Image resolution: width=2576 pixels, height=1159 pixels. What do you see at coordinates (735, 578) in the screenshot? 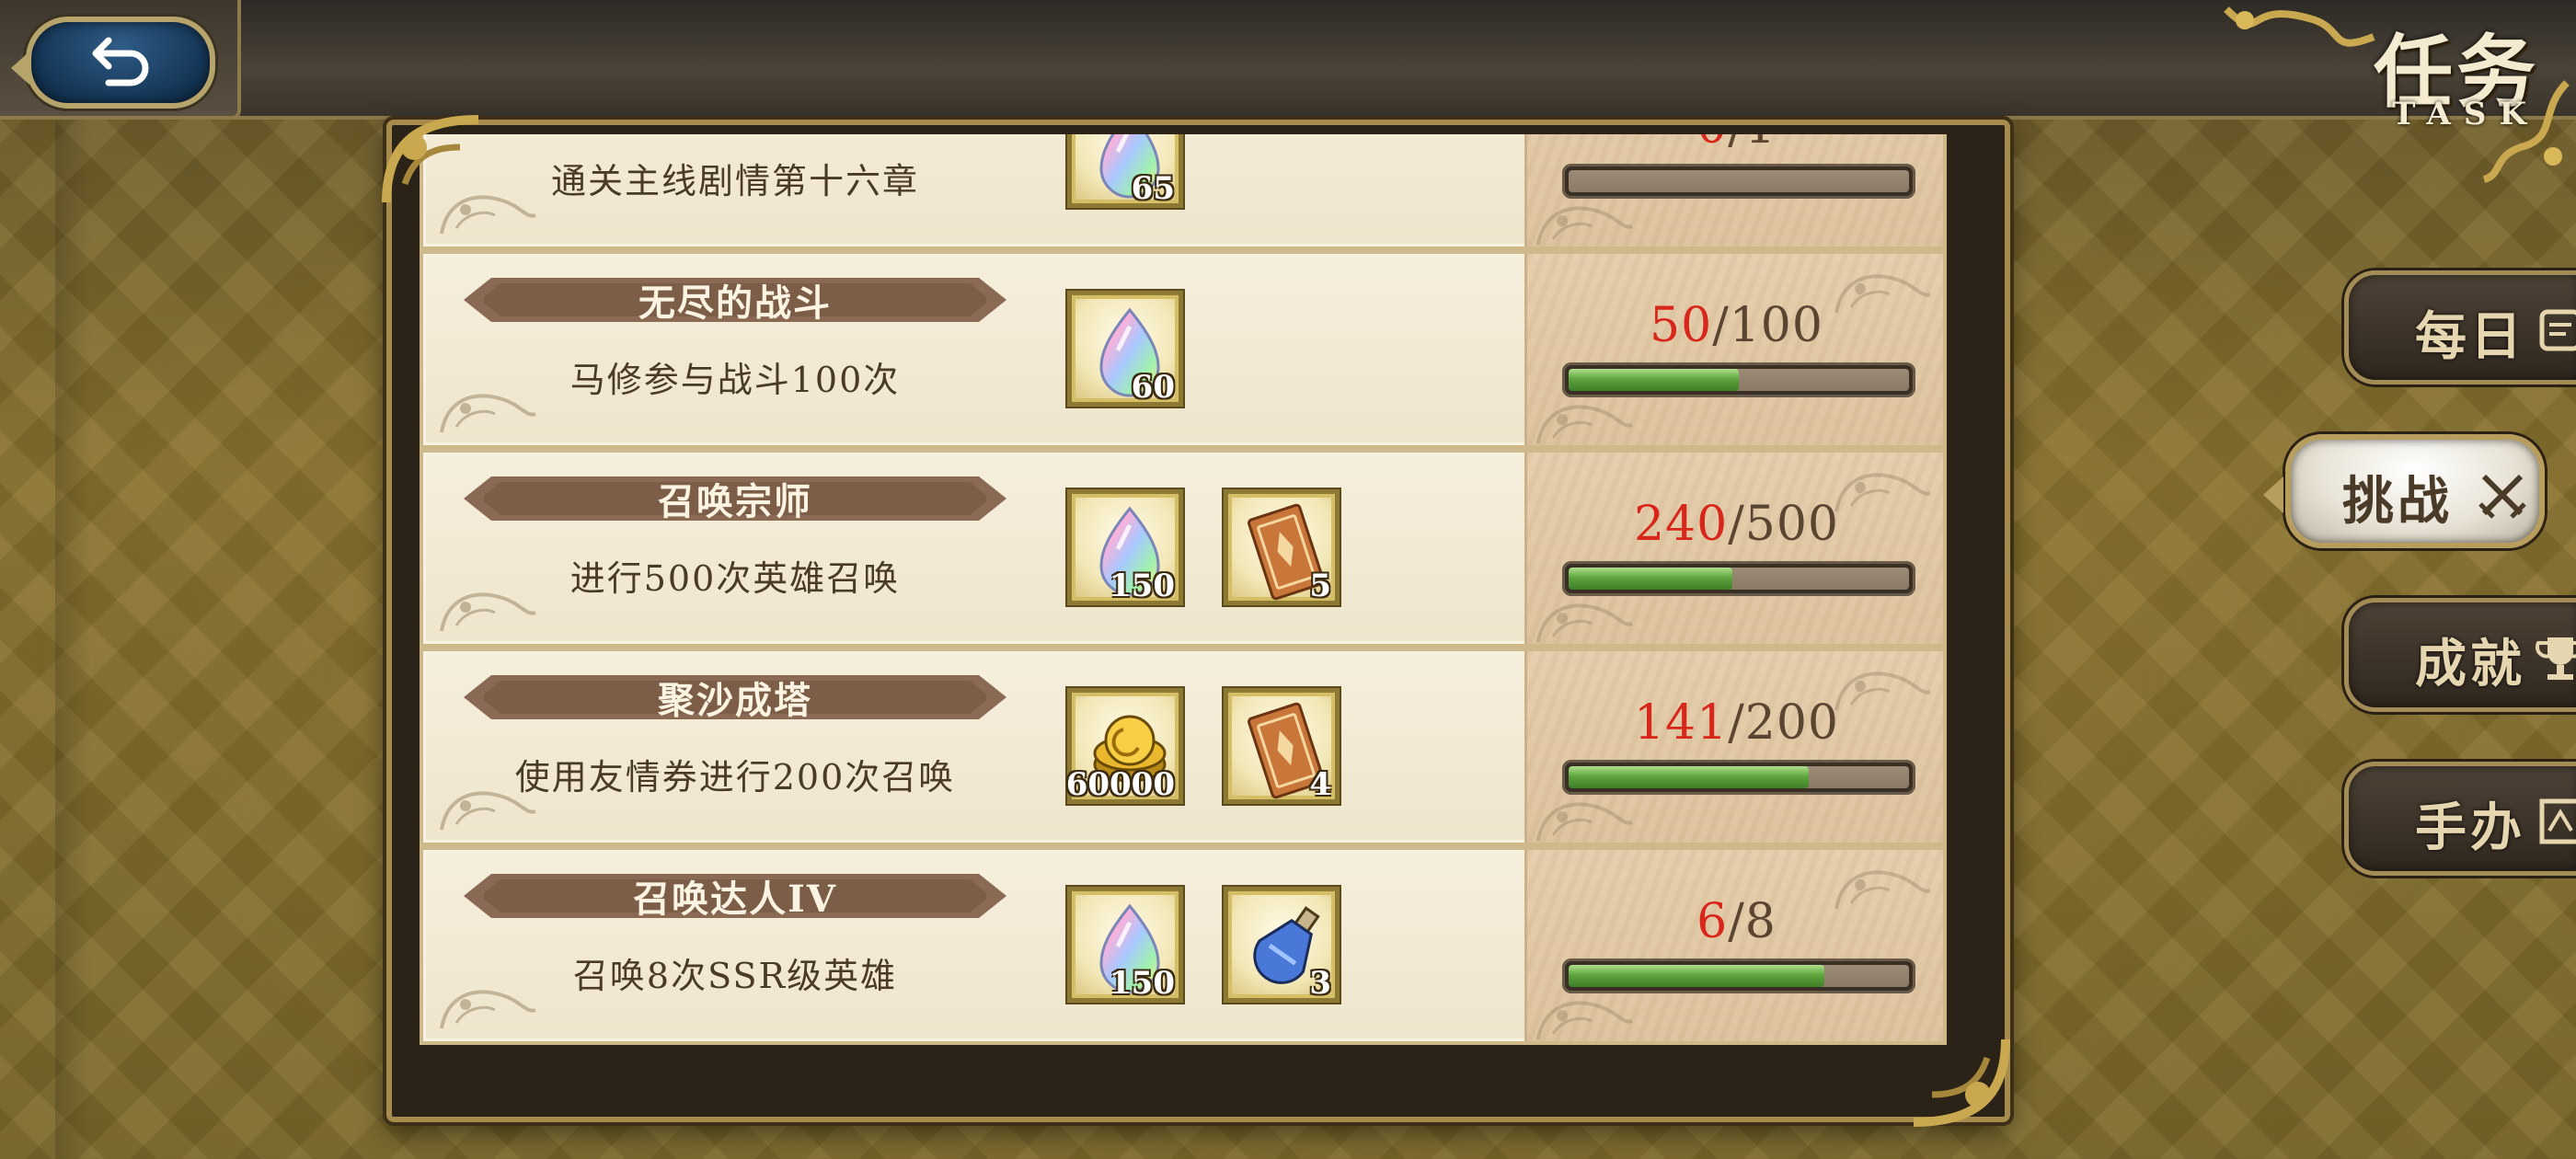
I see `task-description: 进行500次英雄召唤` at bounding box center [735, 578].